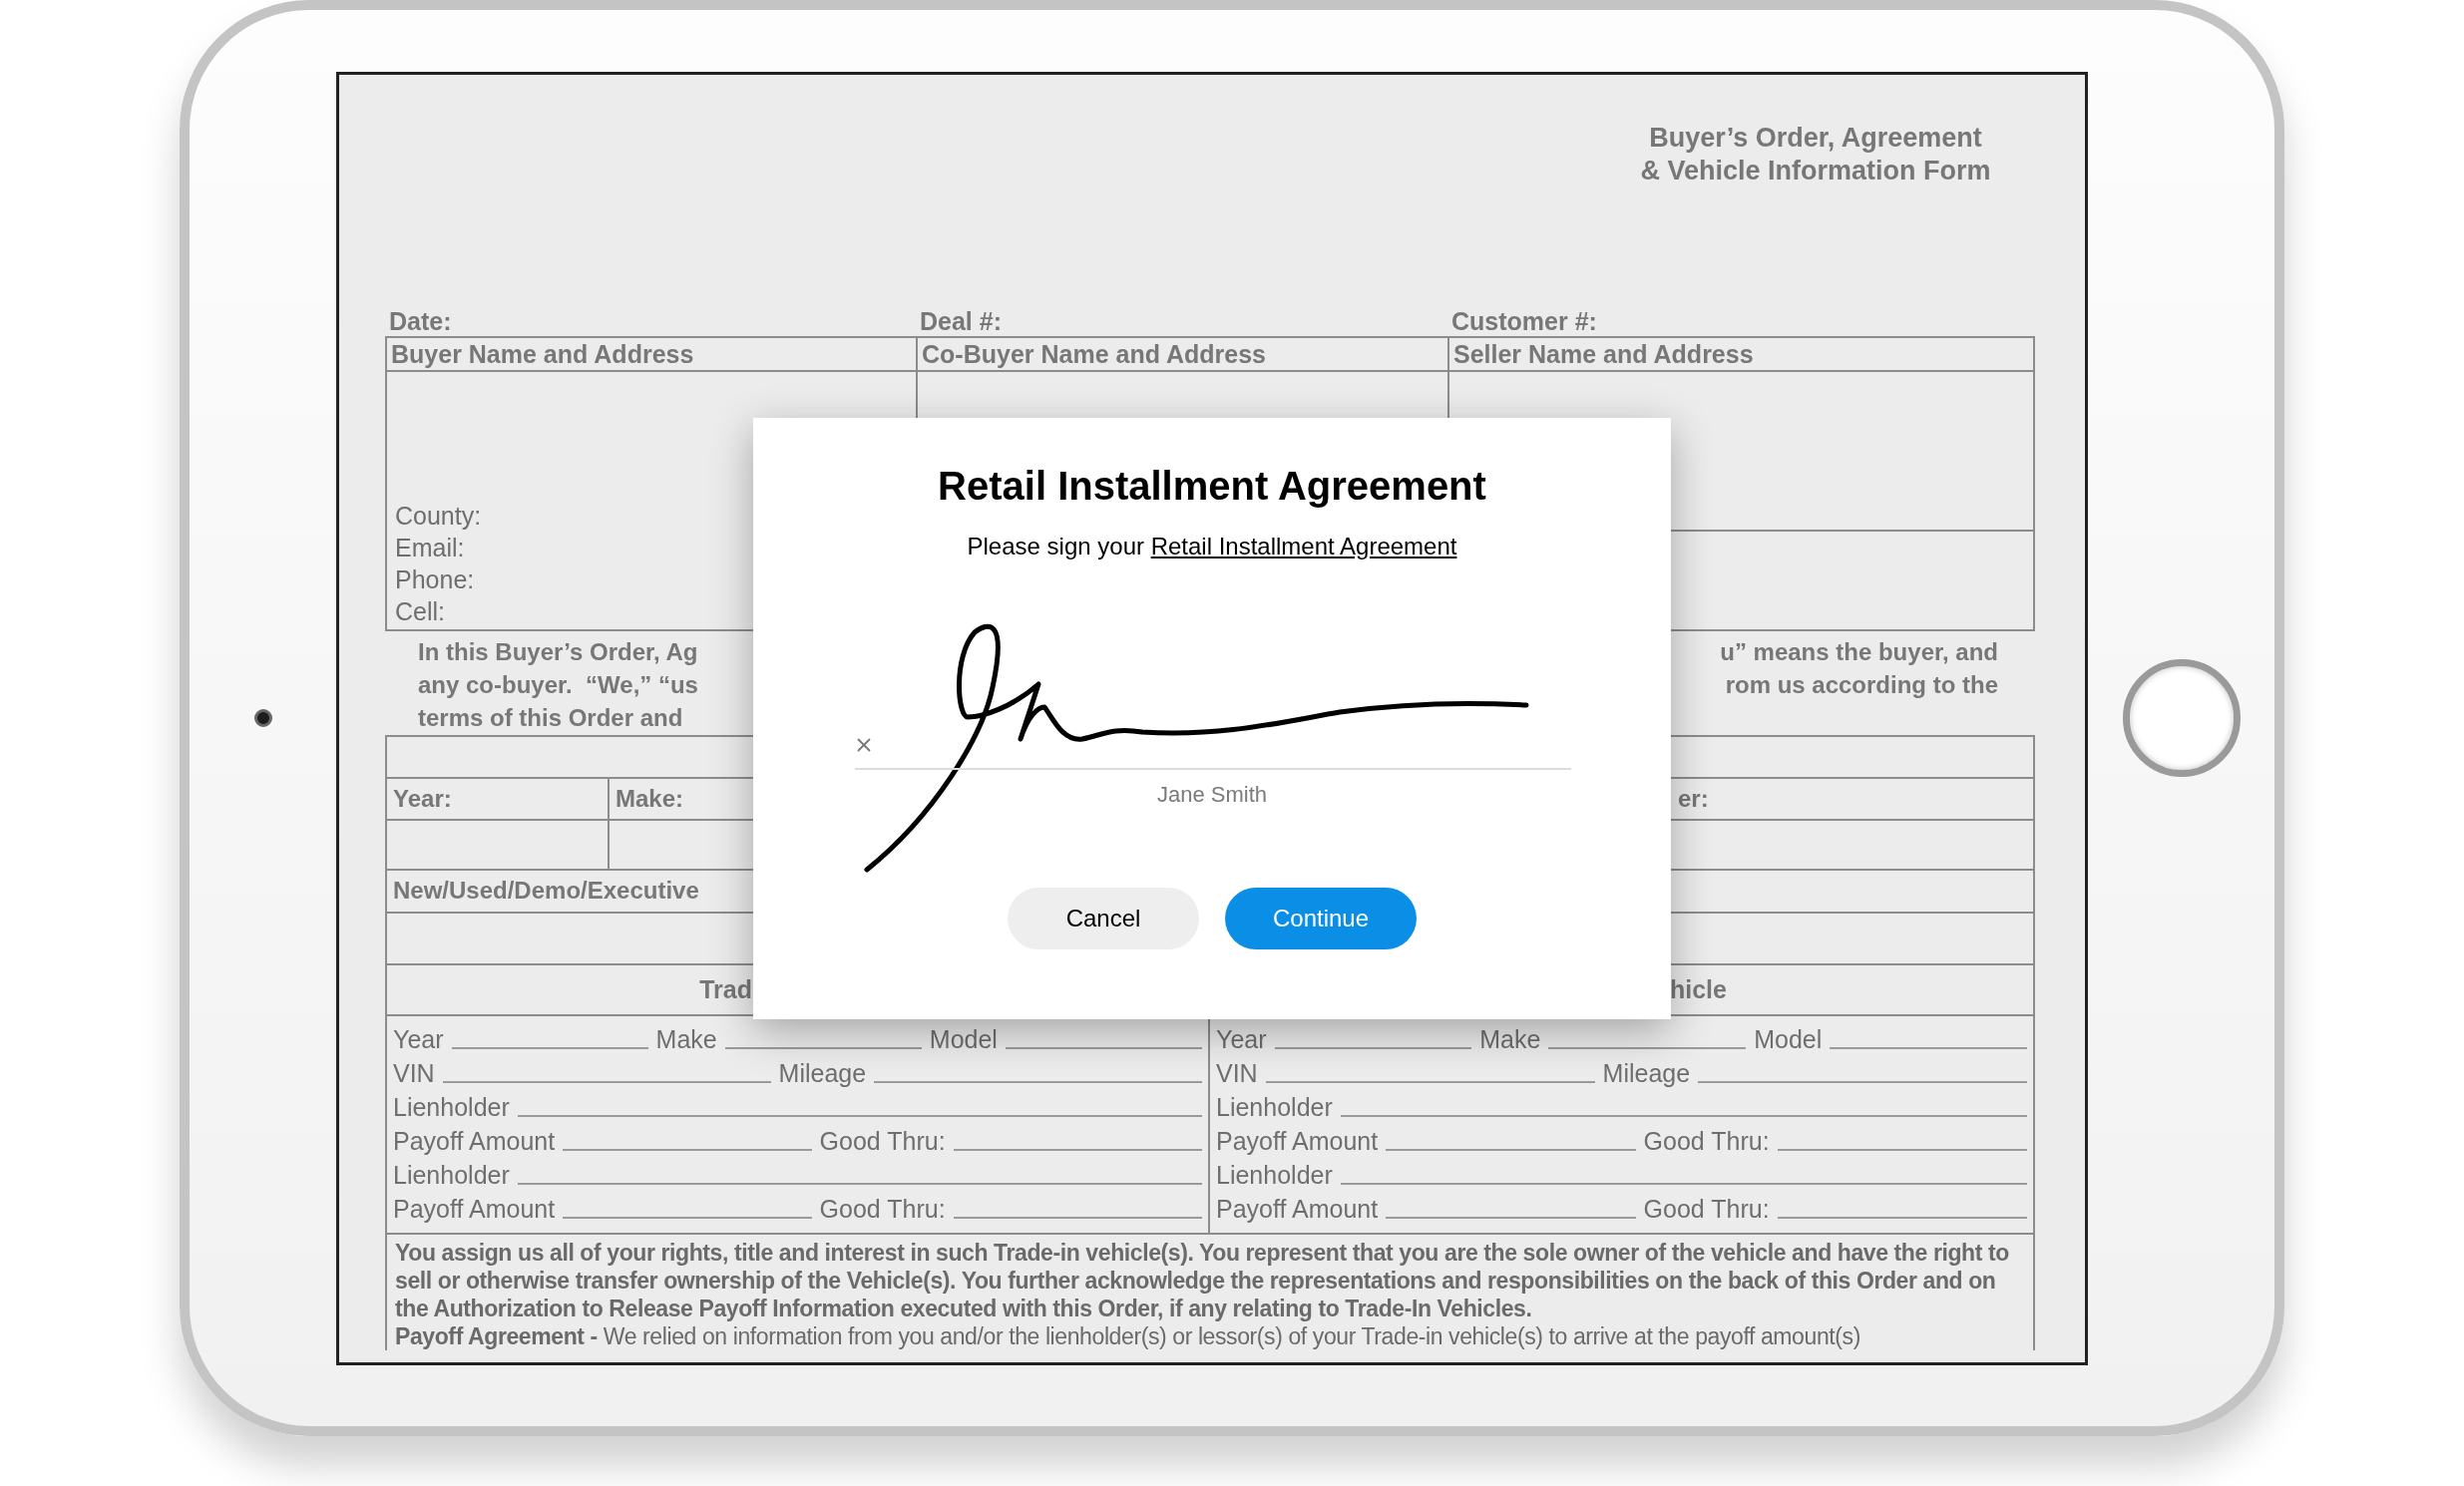 The image size is (2464, 1486). What do you see at coordinates (558, 685) in the screenshot?
I see `intro-text-line: any co-buyer. “We,” “us` at bounding box center [558, 685].